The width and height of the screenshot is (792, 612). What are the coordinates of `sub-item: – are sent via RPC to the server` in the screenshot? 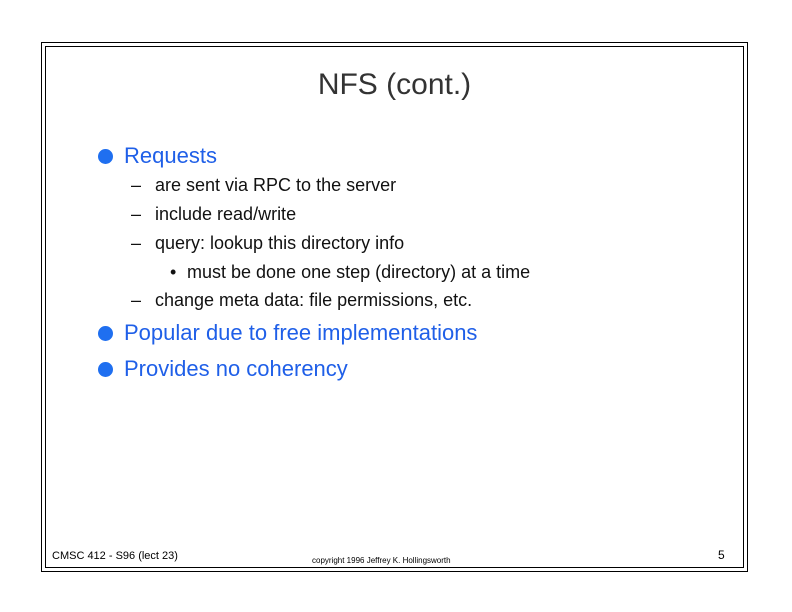 It's located at (263, 185).